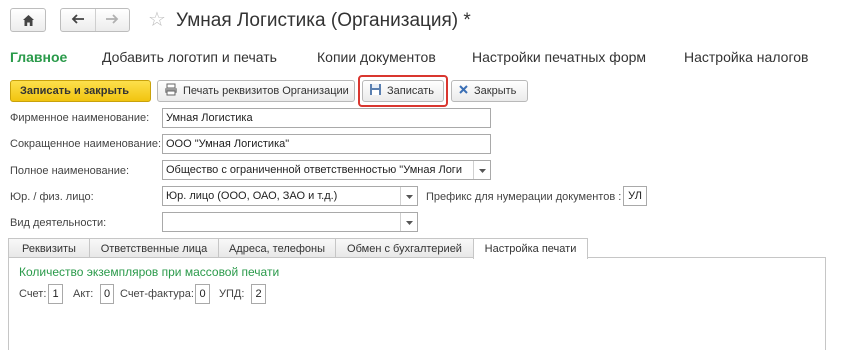 This screenshot has width=851, height=350. Describe the element at coordinates (38, 57) in the screenshot. I see `section-main: Главное` at that location.